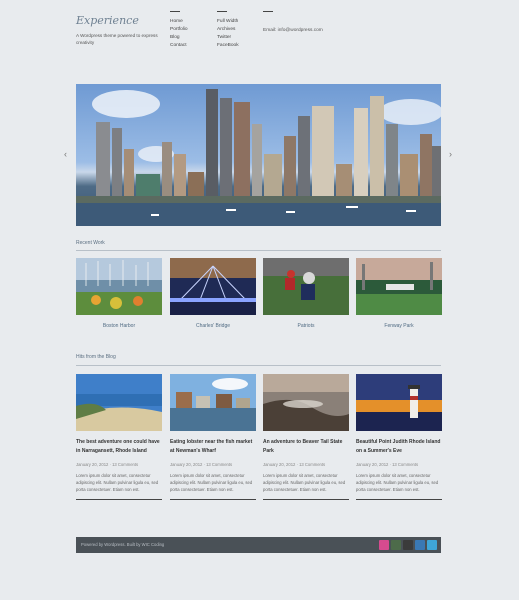 This screenshot has width=519, height=600. What do you see at coordinates (213, 286) in the screenshot?
I see `charles-bridge-thumbnail` at bounding box center [213, 286].